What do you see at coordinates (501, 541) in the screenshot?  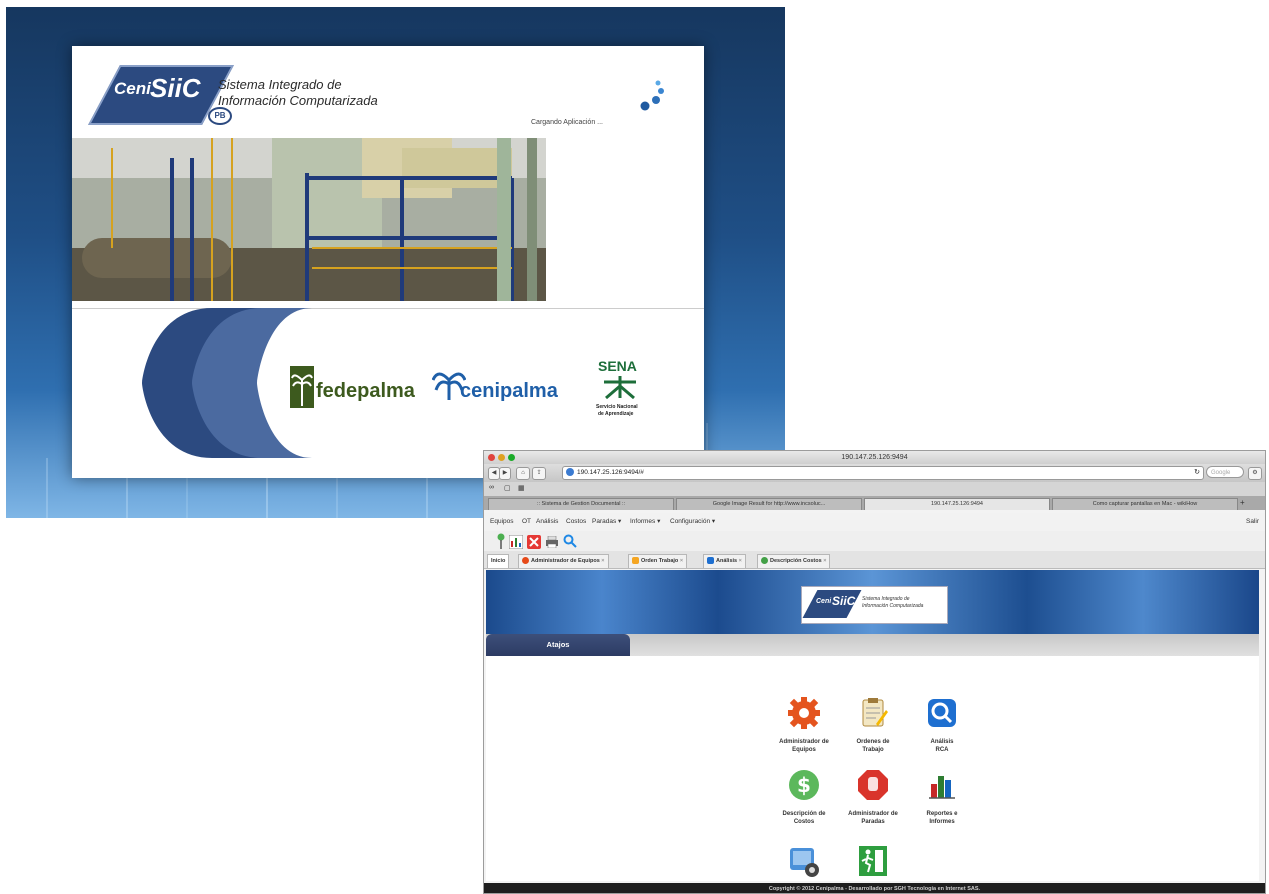 I see `pin-icon` at bounding box center [501, 541].